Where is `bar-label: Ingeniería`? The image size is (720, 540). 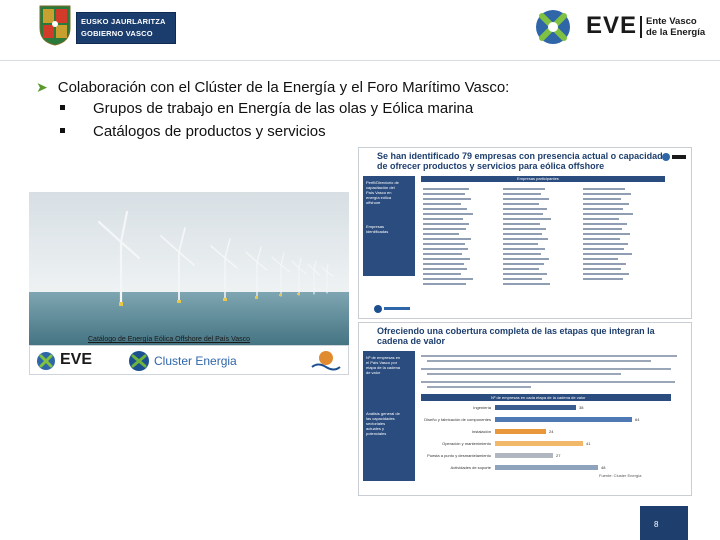
bar-label: Ingeniería is located at coordinates (482, 407).